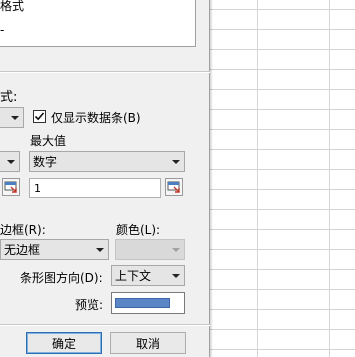 The image size is (355, 357). Describe the element at coordinates (89, 305) in the screenshot. I see `preview-label: 预览:` at that location.